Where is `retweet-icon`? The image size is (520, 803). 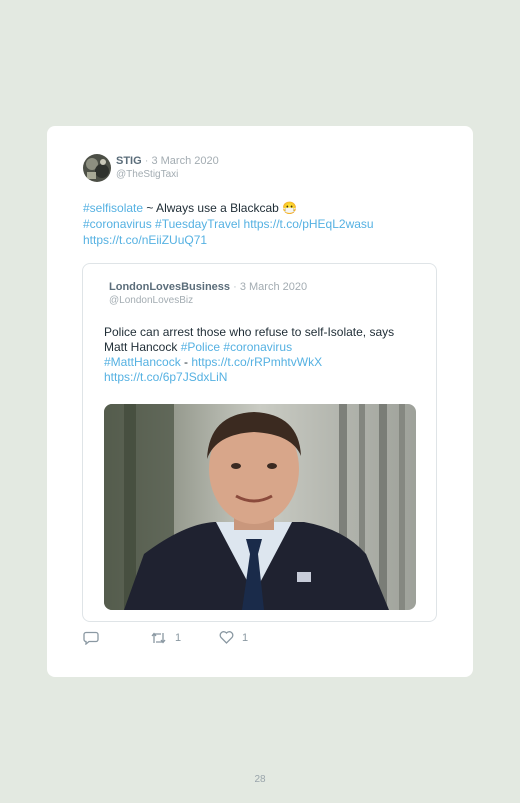 retweet-icon is located at coordinates (158, 638).